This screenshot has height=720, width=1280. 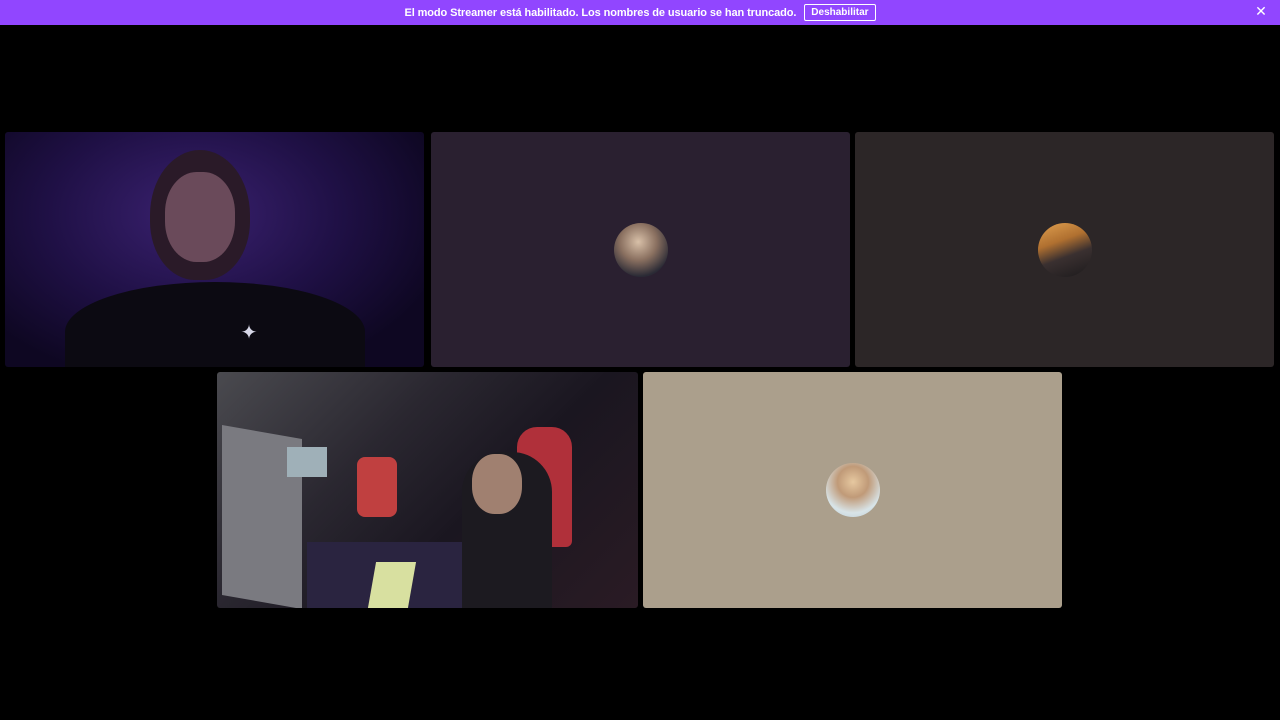 I want to click on disable-streamer-mode-button: Deshabilitar, so click(x=840, y=12).